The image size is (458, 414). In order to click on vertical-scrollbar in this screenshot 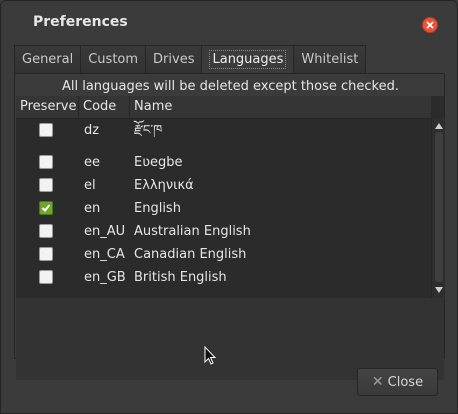, I will do `click(438, 208)`.